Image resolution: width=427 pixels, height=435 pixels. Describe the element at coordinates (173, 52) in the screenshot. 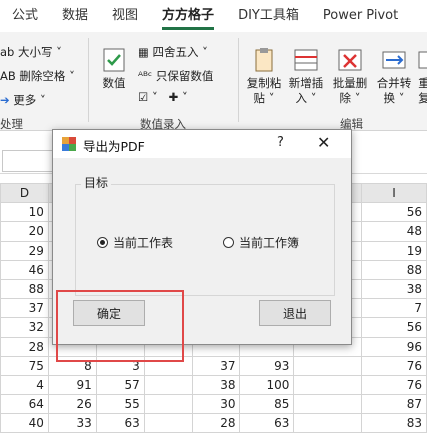

I see `round-button: ▦ 四舍五入 ˅` at that location.